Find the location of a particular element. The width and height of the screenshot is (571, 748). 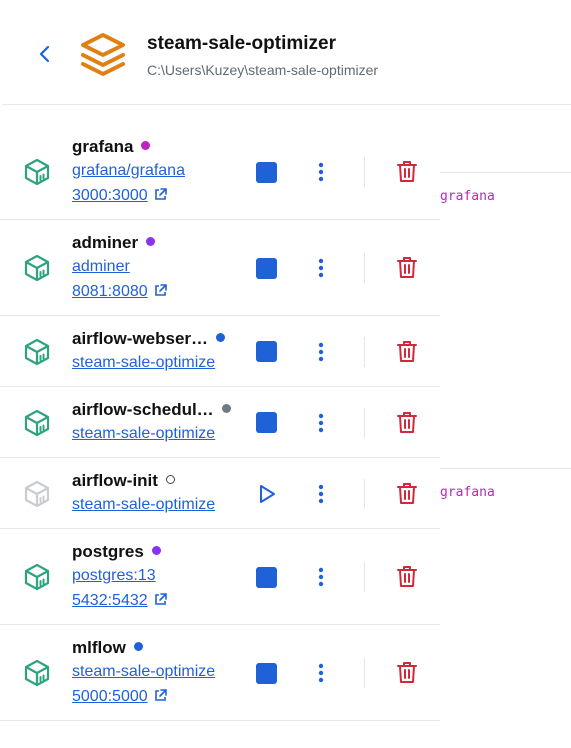

header-divider is located at coordinates (286, 104).